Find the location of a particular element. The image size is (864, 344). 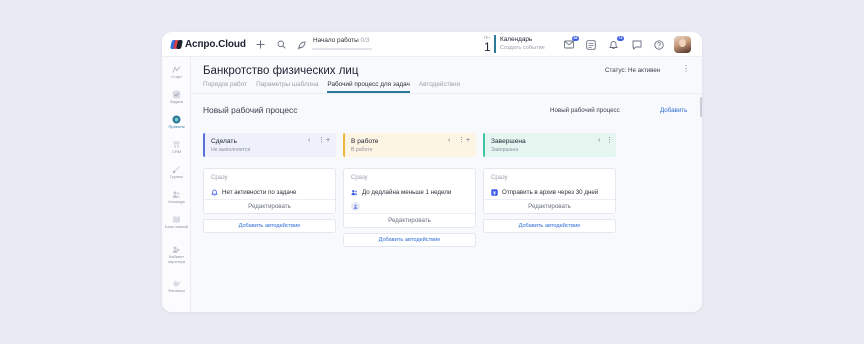

sidebar-item-groups: Группы is located at coordinates (176, 172).